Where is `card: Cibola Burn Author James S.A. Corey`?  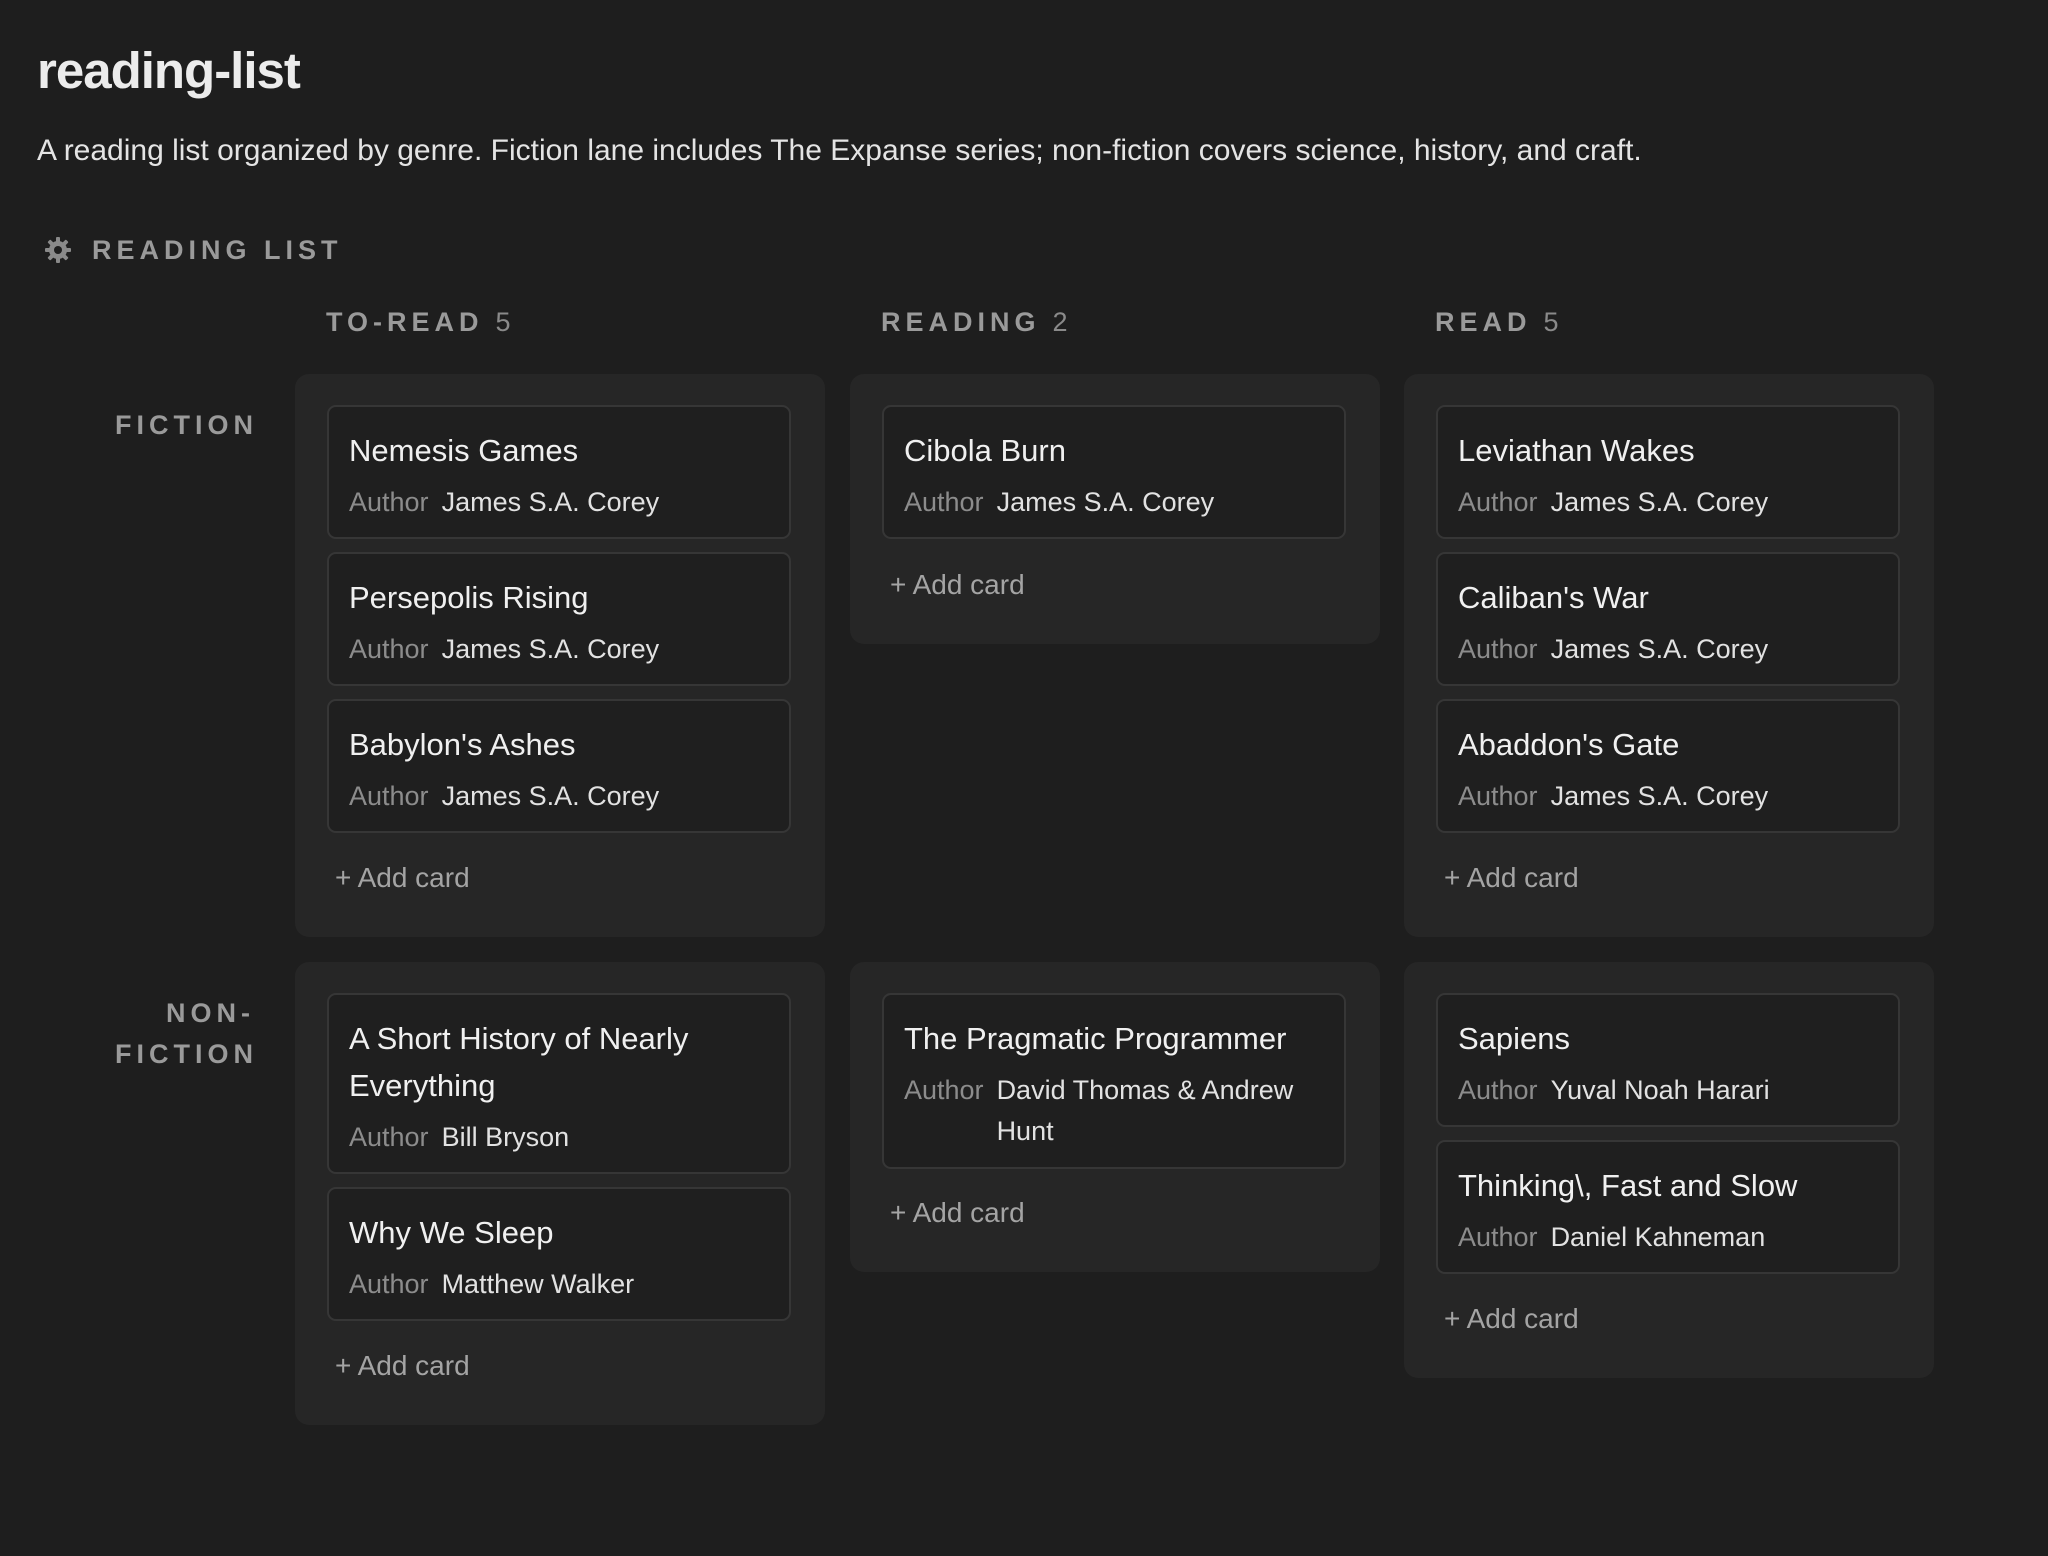 card: Cibola Burn Author James S.A. Corey is located at coordinates (1114, 472).